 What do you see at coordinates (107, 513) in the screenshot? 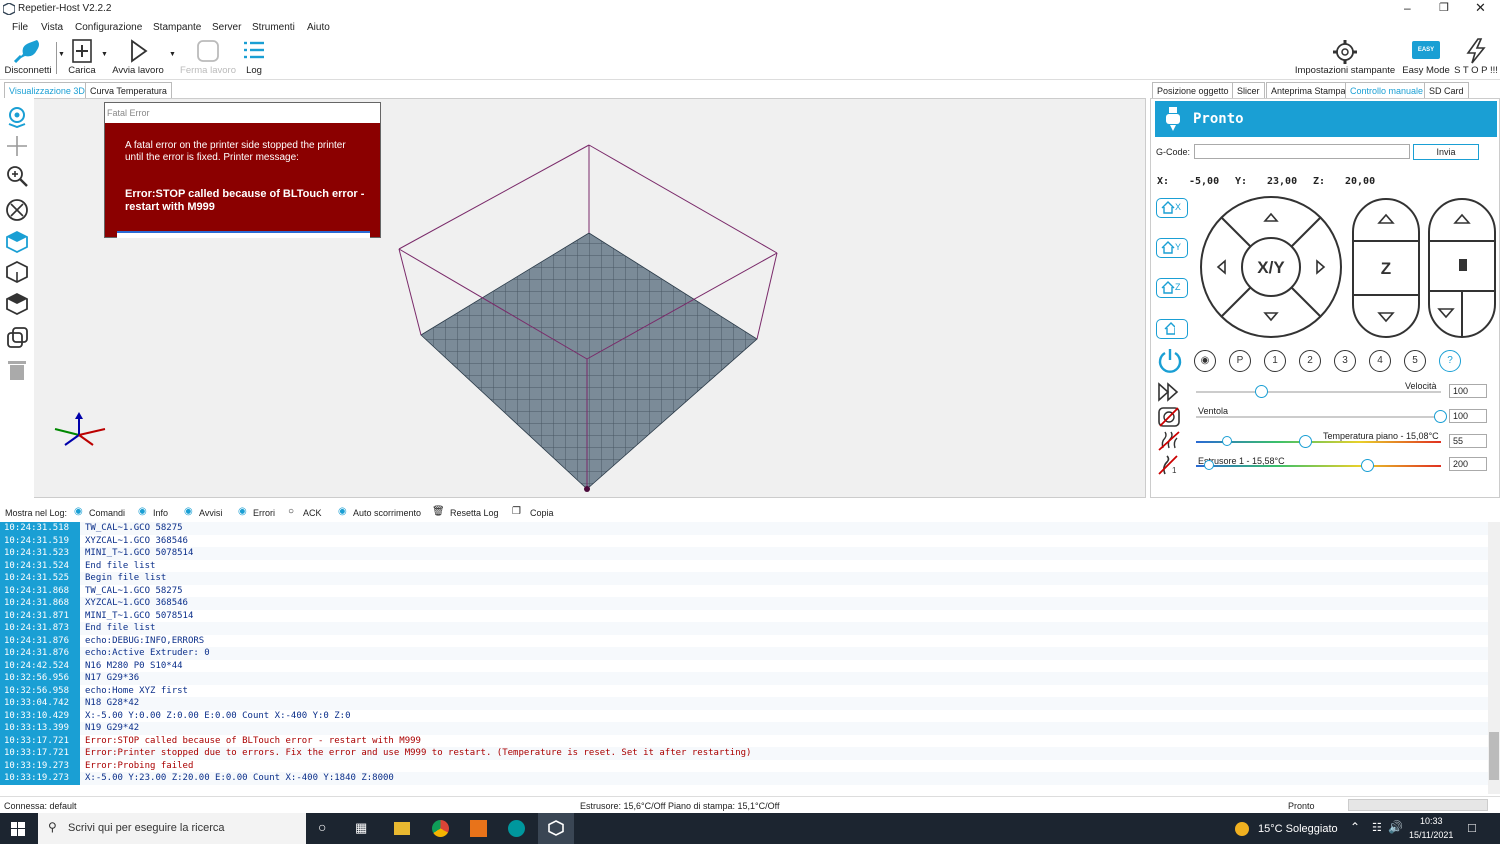
I see `filter-commands: Comandi` at bounding box center [107, 513].